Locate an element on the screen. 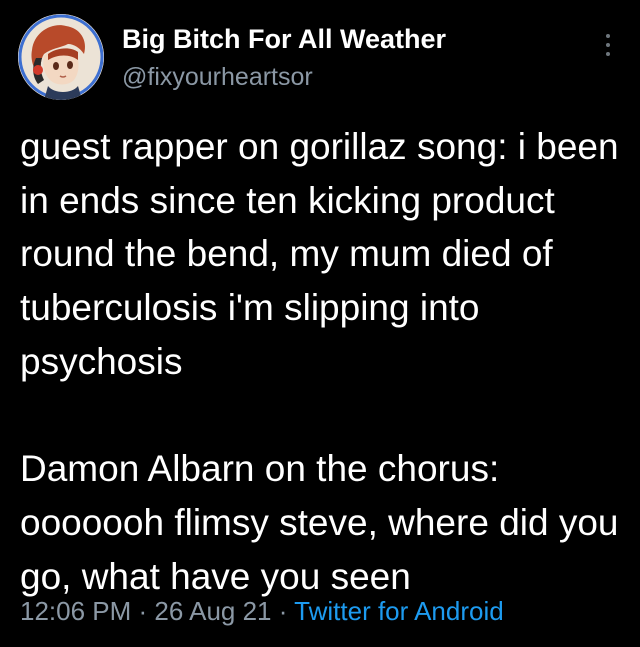  author-display-name: Big Bitch For All Weather is located at coordinates (284, 39).